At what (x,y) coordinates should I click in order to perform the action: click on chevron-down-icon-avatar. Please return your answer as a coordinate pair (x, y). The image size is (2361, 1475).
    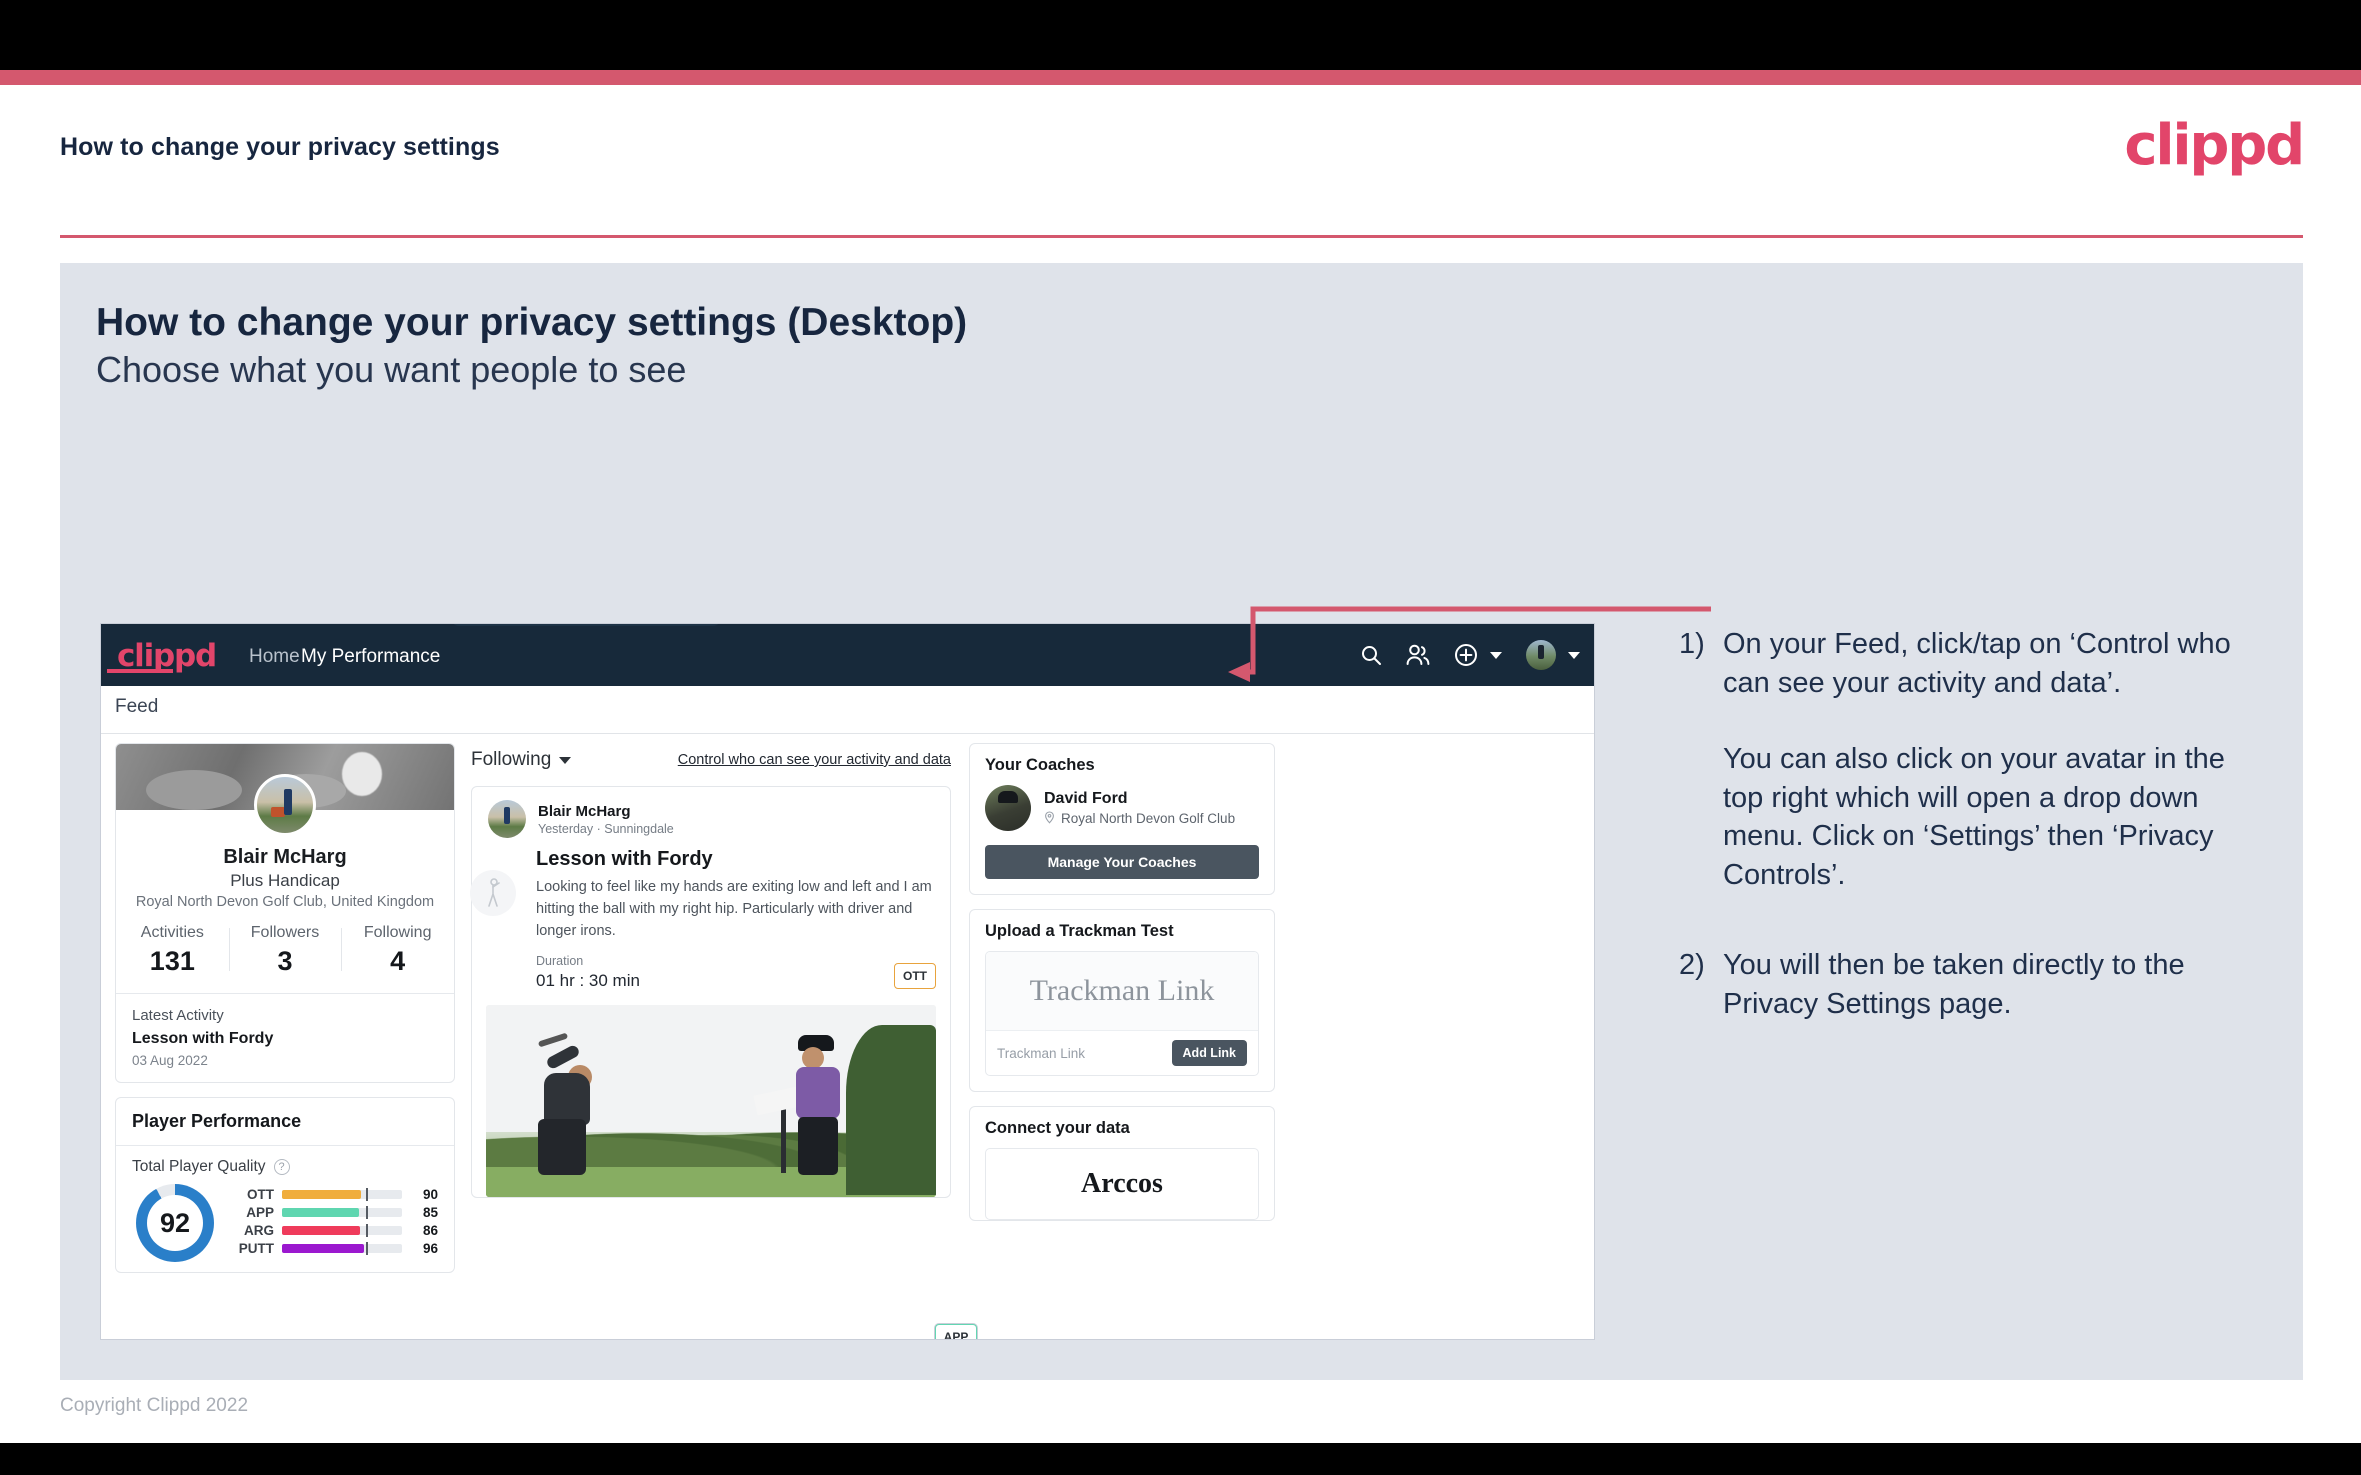
    Looking at the image, I should click on (1574, 655).